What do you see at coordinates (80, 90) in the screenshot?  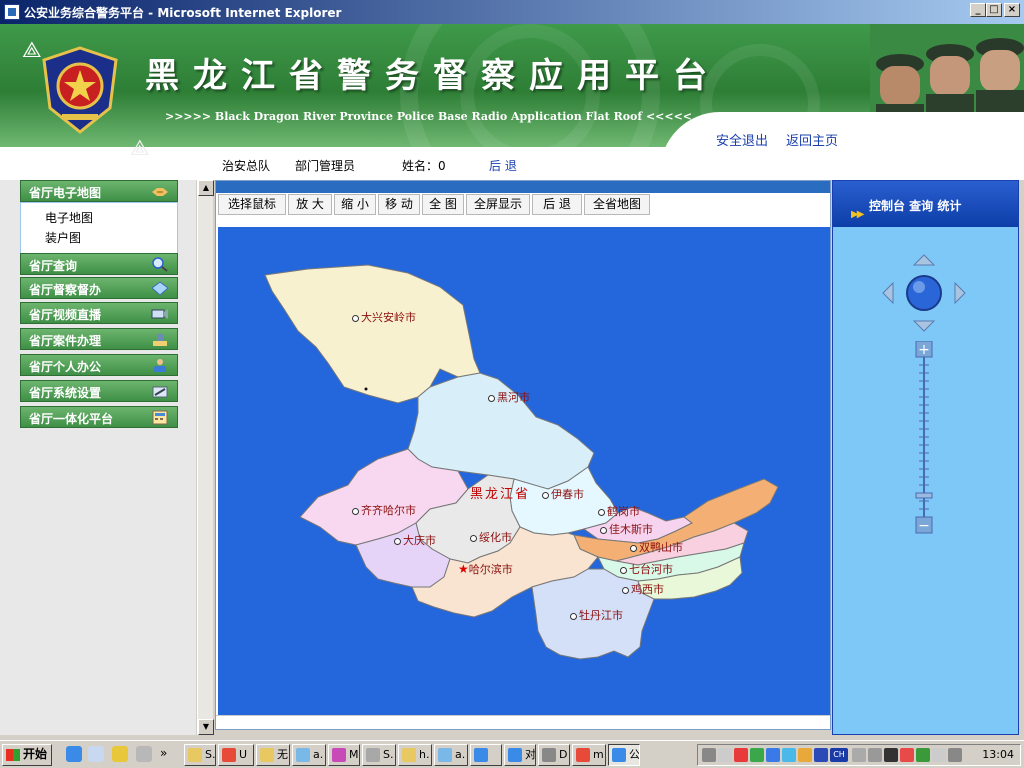 I see `police-emblem-icon` at bounding box center [80, 90].